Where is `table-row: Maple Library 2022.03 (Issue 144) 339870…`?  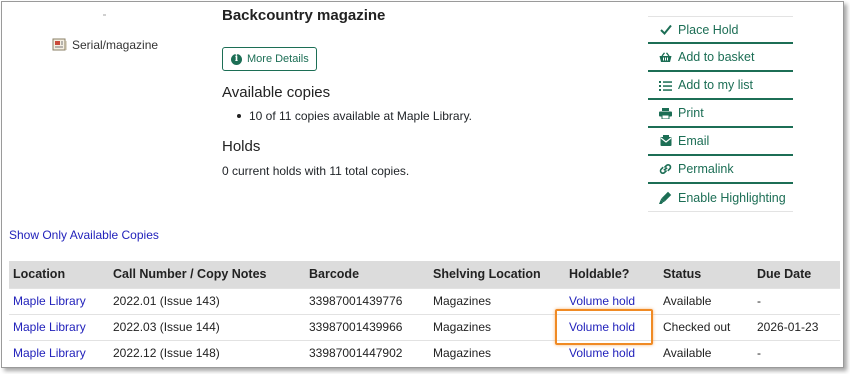 table-row: Maple Library 2022.03 (Issue 144) 339870… is located at coordinates (424, 326).